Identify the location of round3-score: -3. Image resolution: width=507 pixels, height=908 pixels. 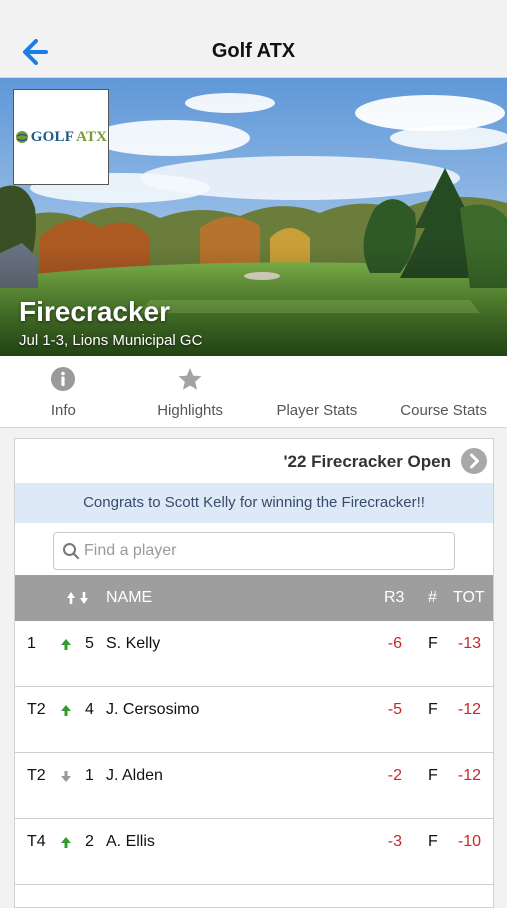
(394, 841).